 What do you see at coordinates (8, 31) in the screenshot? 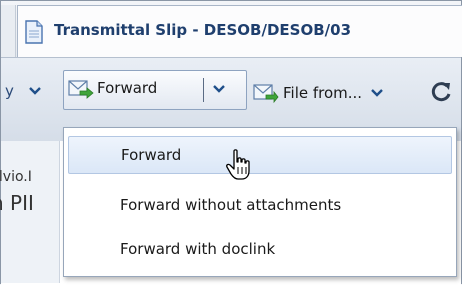
I see `previous-tab-edge` at bounding box center [8, 31].